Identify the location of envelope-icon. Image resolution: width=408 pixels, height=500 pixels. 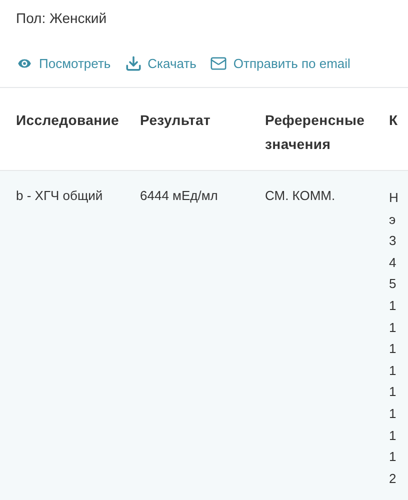
(219, 63).